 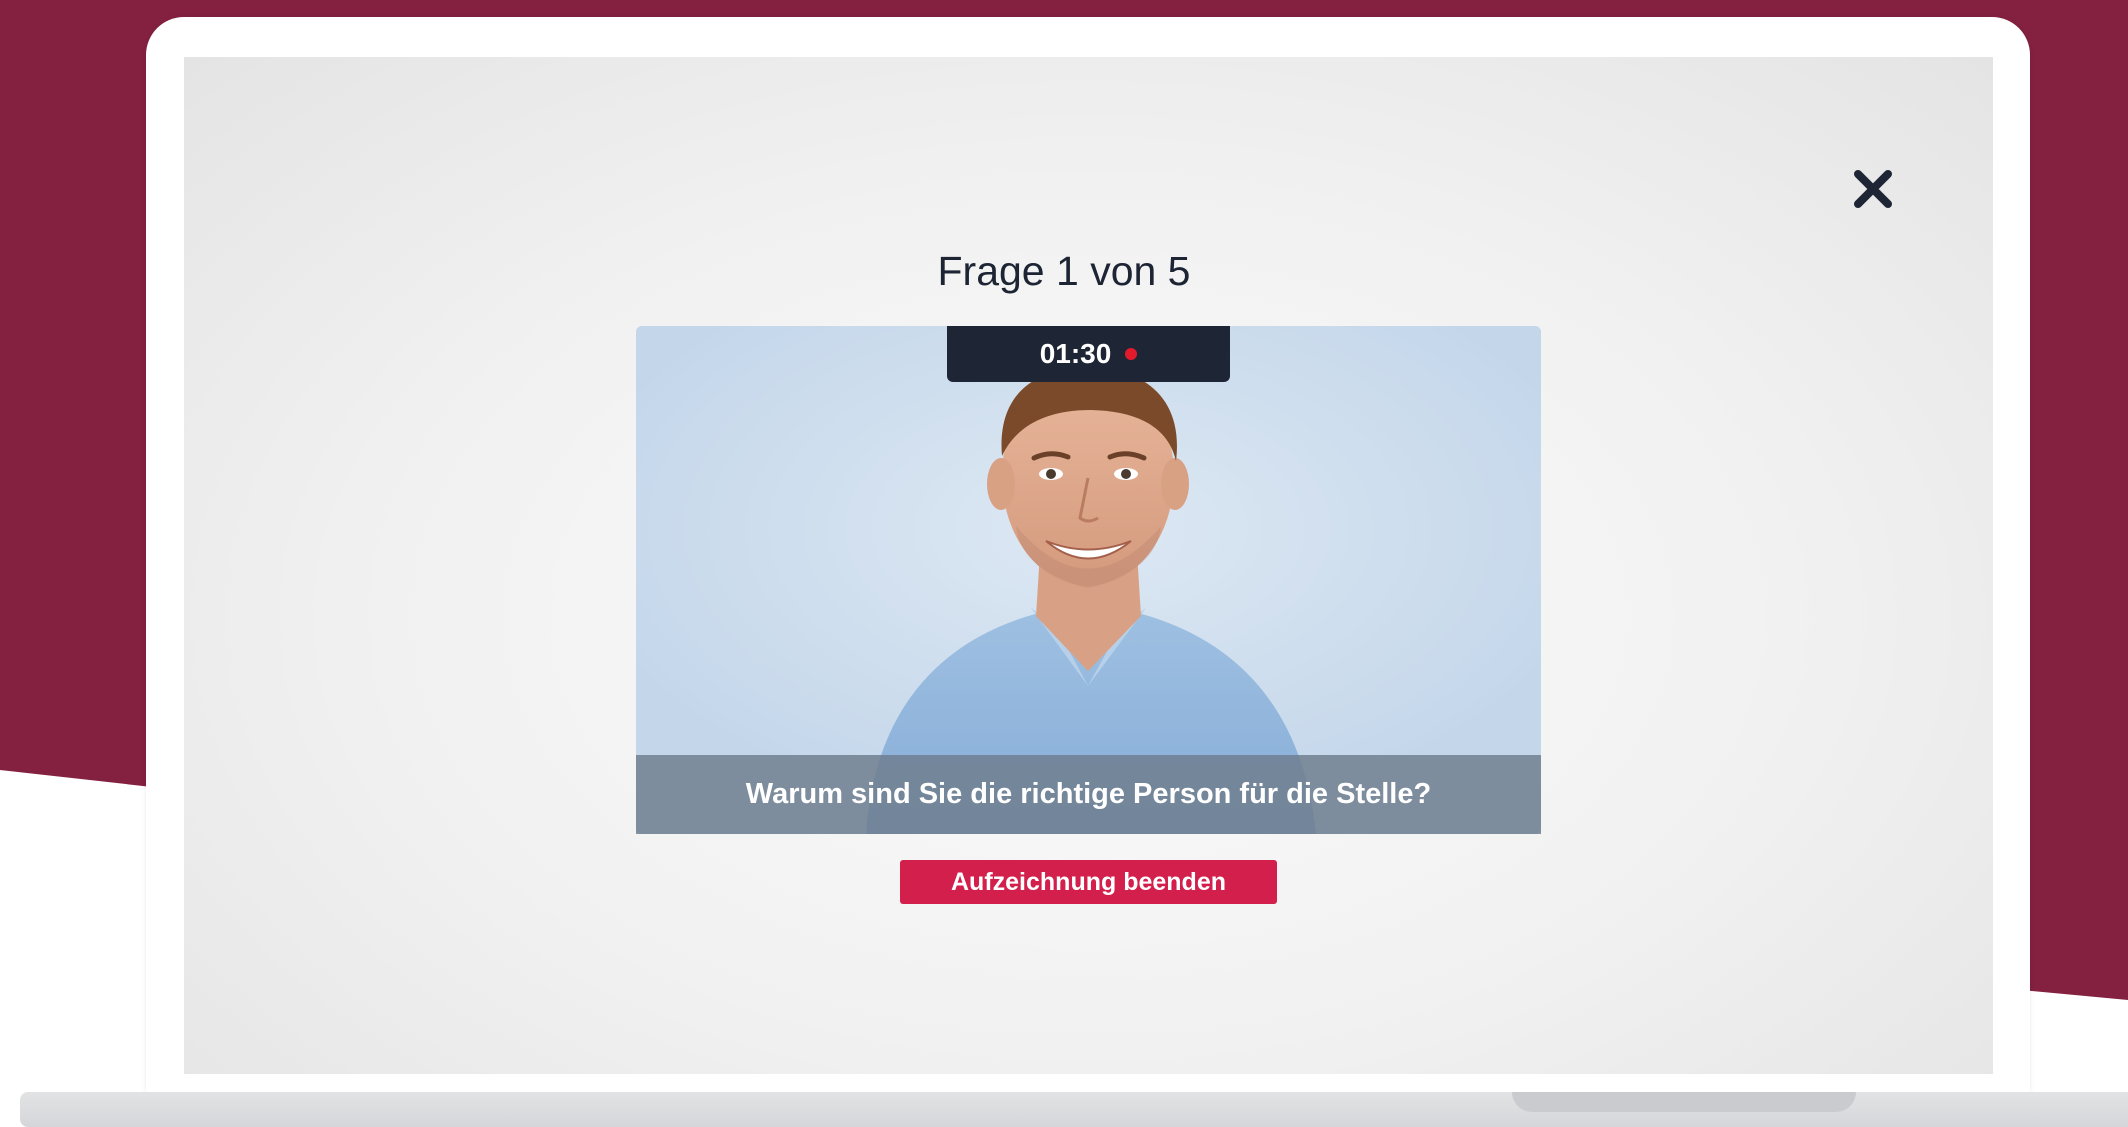 What do you see at coordinates (1075, 353) in the screenshot?
I see `timer-value: 01:30` at bounding box center [1075, 353].